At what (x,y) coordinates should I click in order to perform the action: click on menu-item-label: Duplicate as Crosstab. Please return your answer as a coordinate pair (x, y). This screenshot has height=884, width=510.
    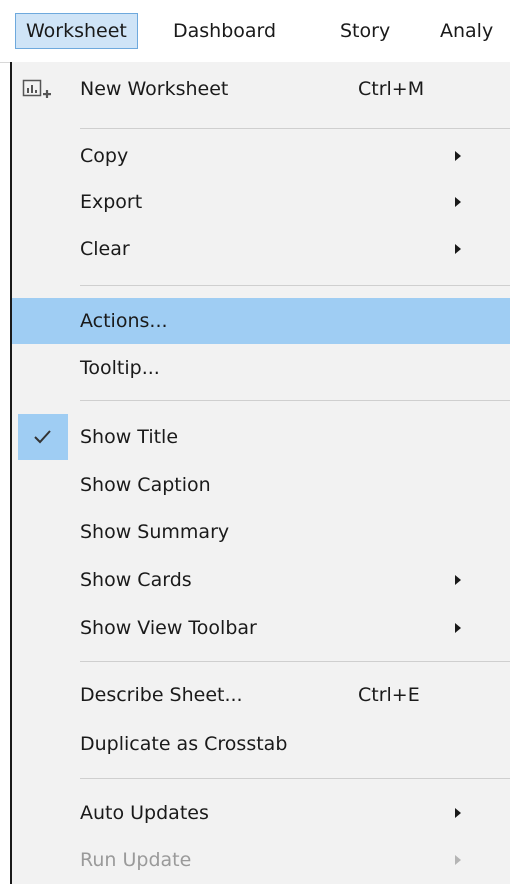
    Looking at the image, I should click on (184, 744).